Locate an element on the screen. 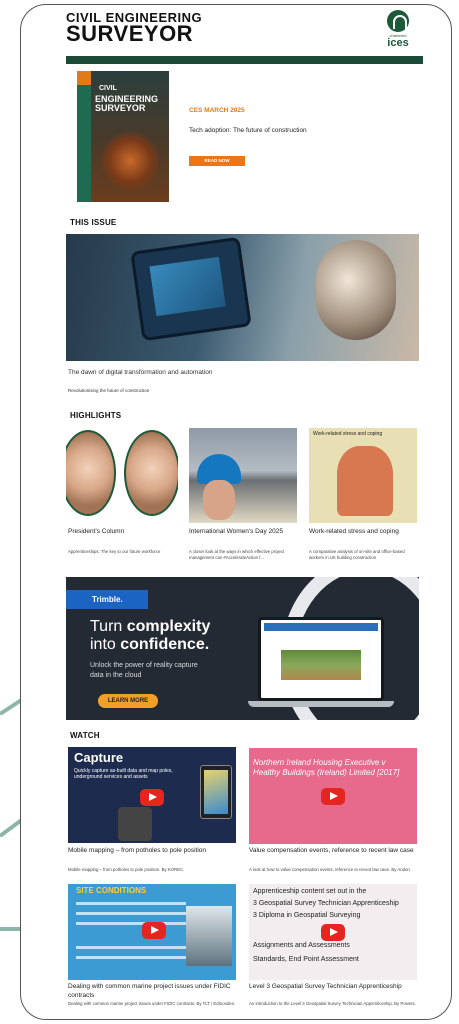 The image size is (459, 1024). scanner-illustration is located at coordinates (135, 824).